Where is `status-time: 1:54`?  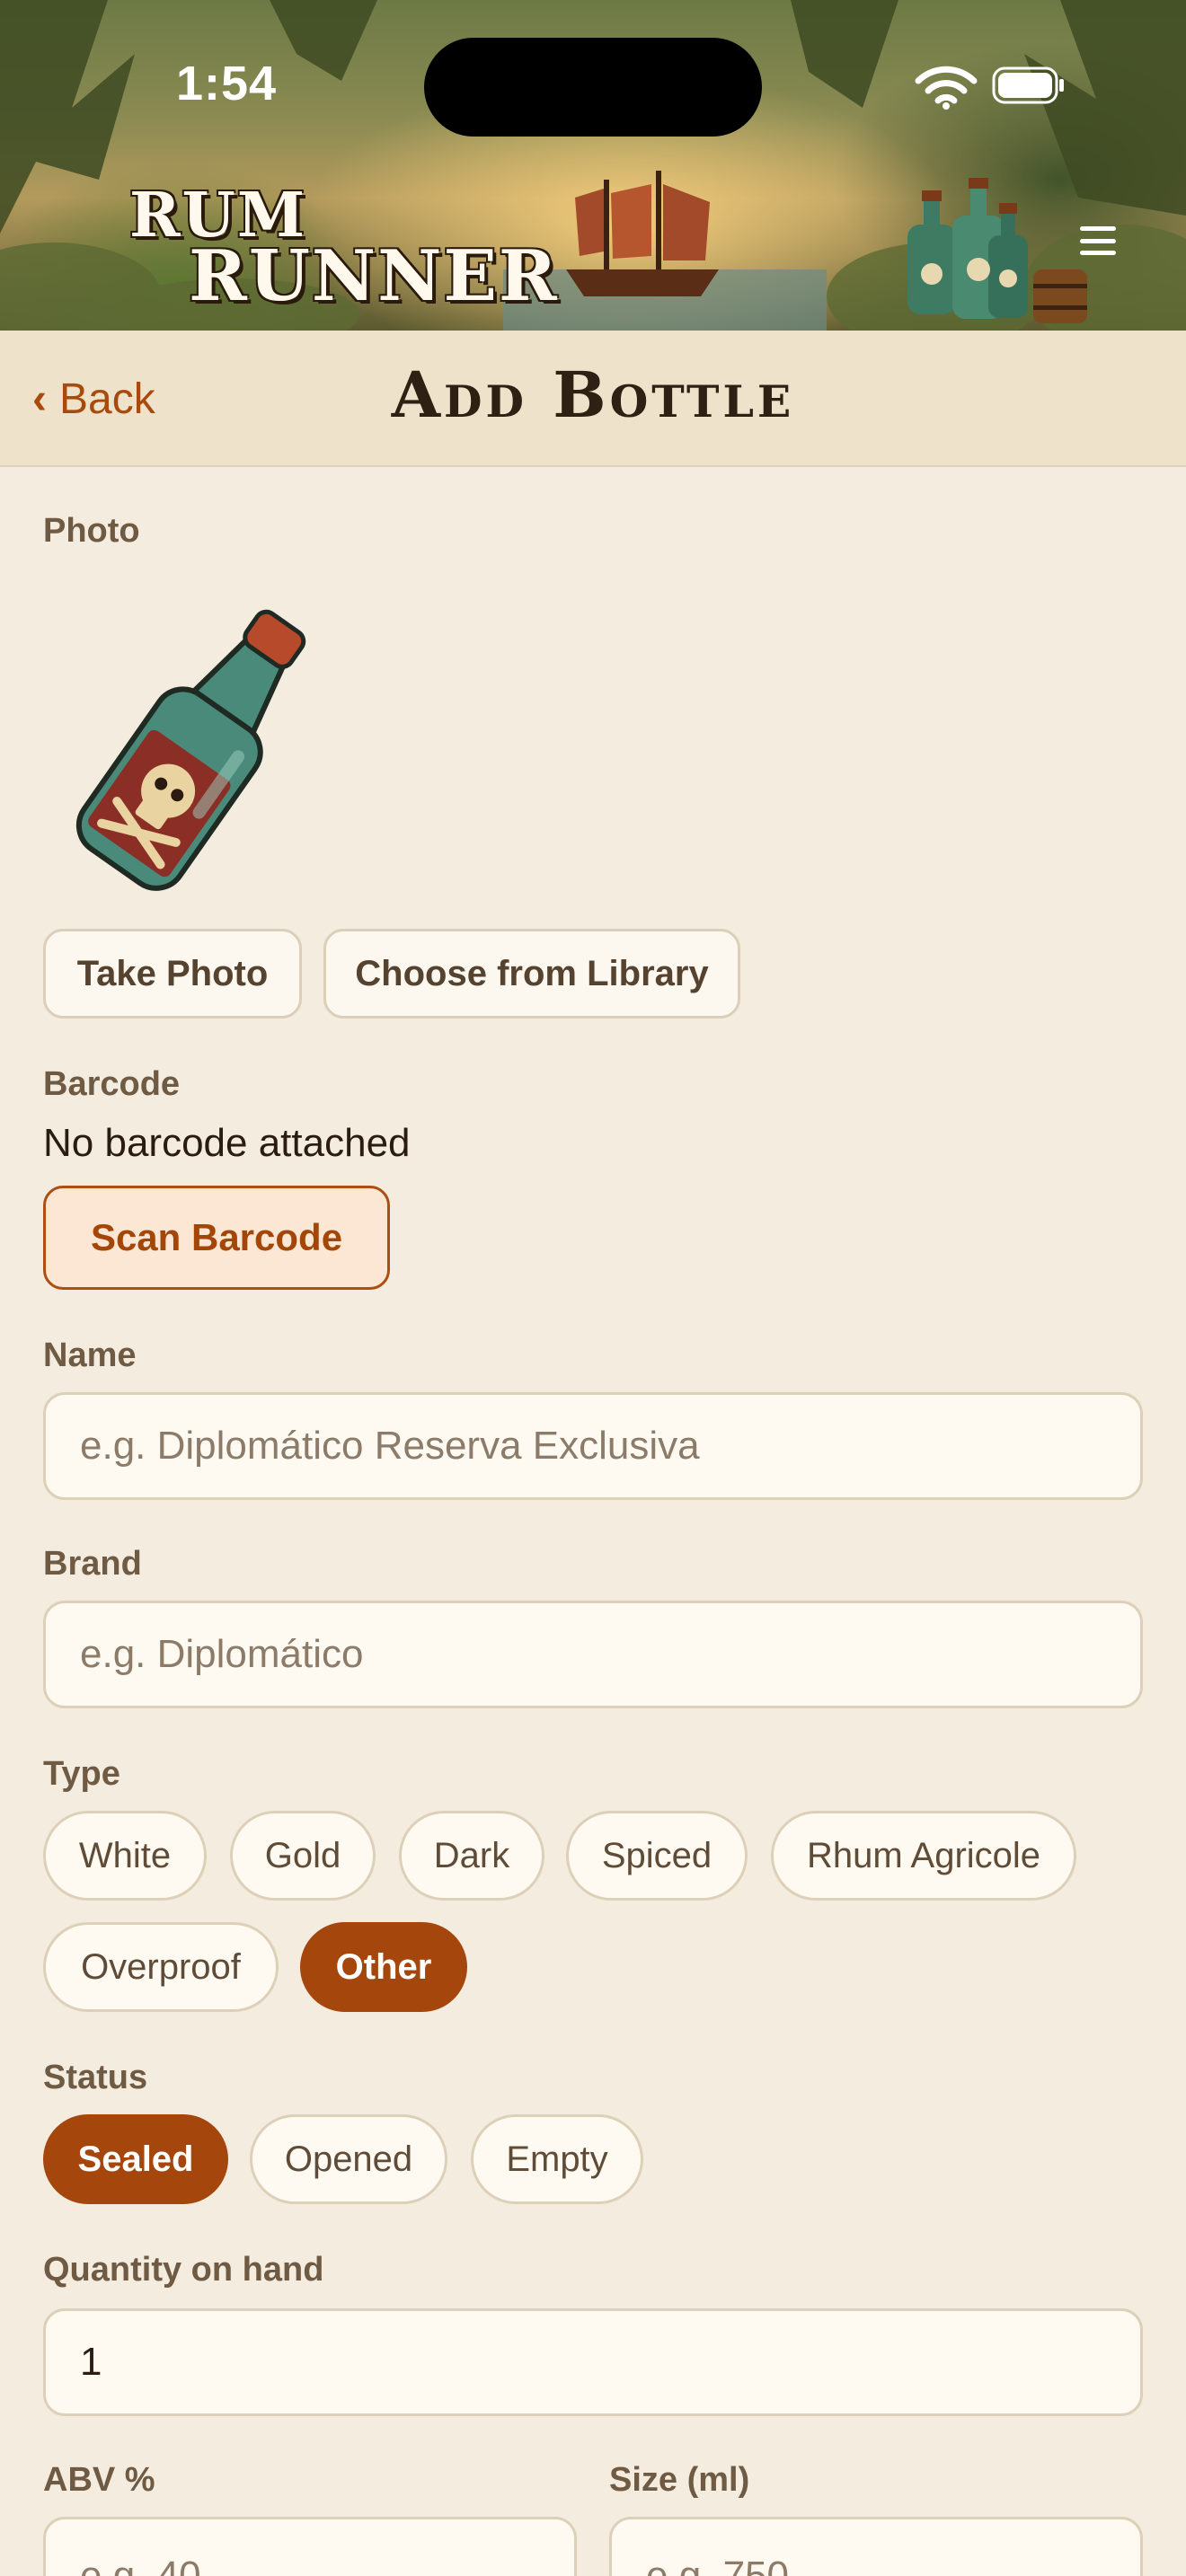
status-time: 1:54 is located at coordinates (227, 83).